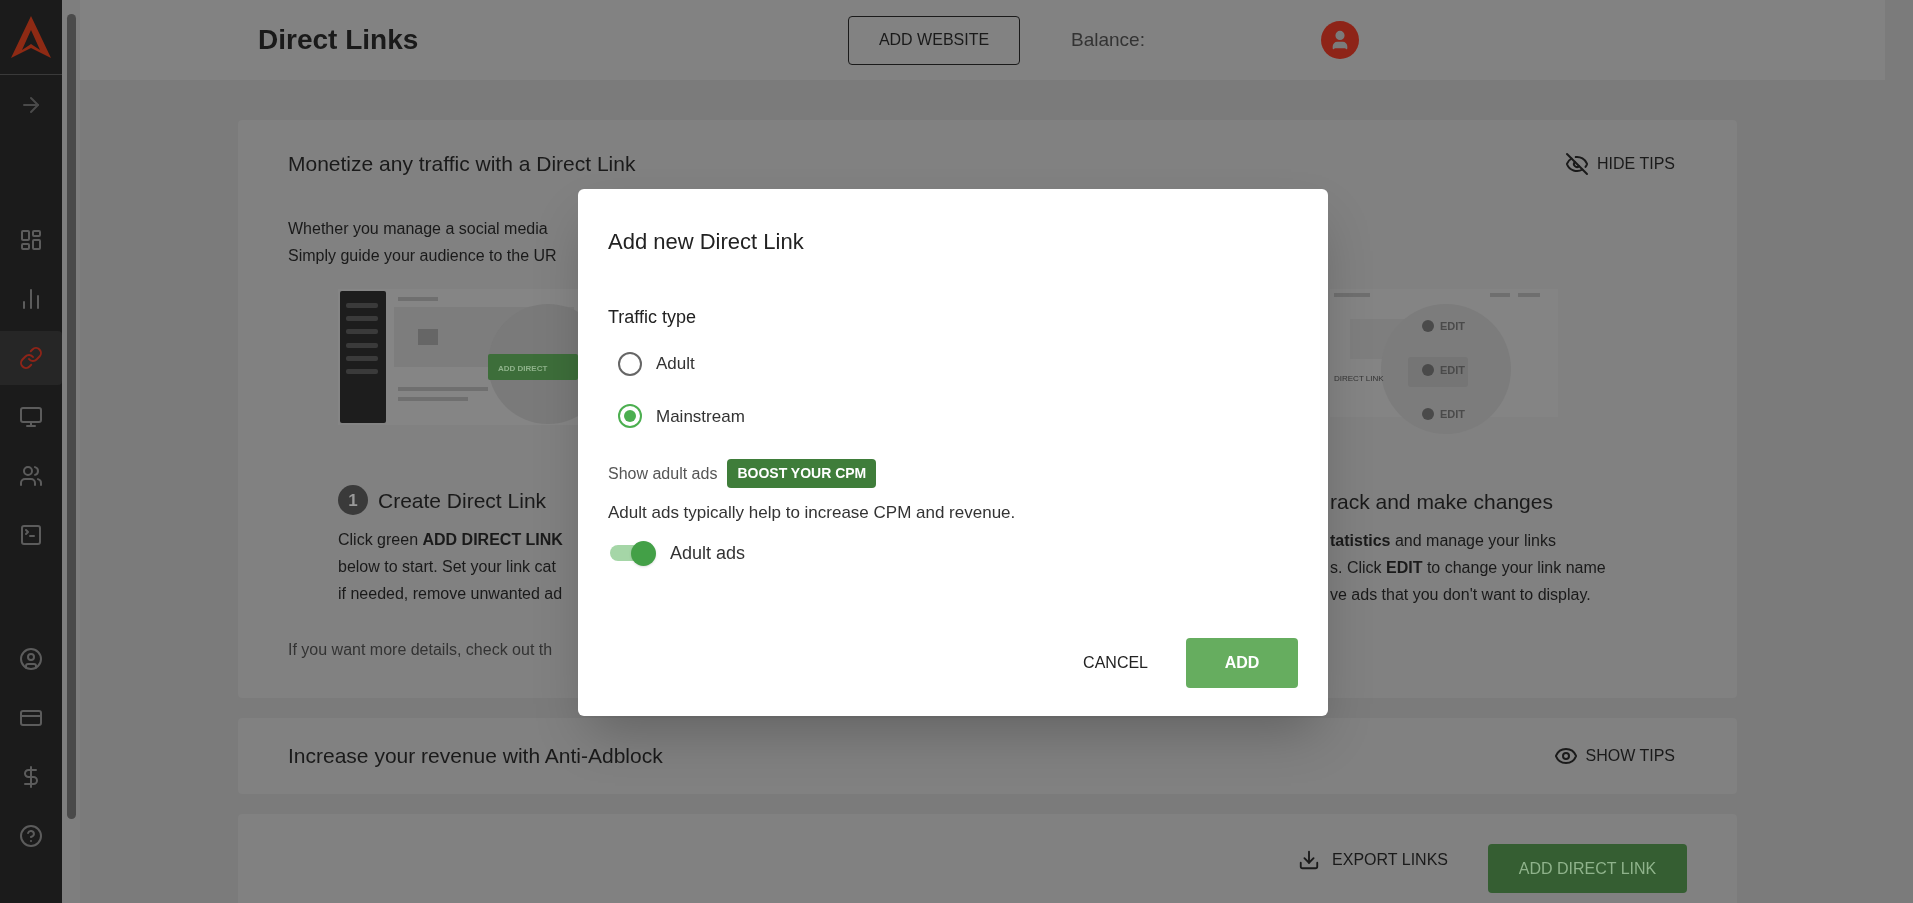 The width and height of the screenshot is (1913, 903). What do you see at coordinates (1468, 568) in the screenshot?
I see `step-text: s. Click EDIT to change your link name` at bounding box center [1468, 568].